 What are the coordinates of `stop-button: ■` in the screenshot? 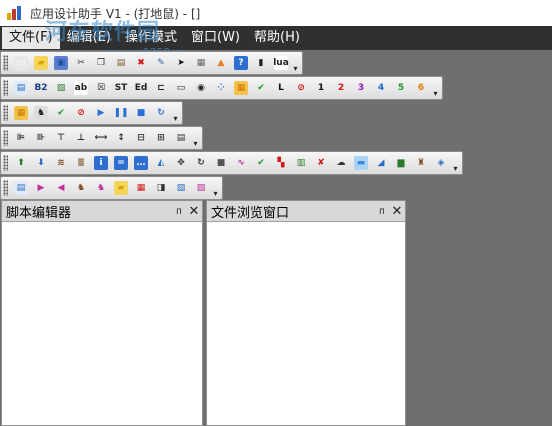 It's located at (141, 113).